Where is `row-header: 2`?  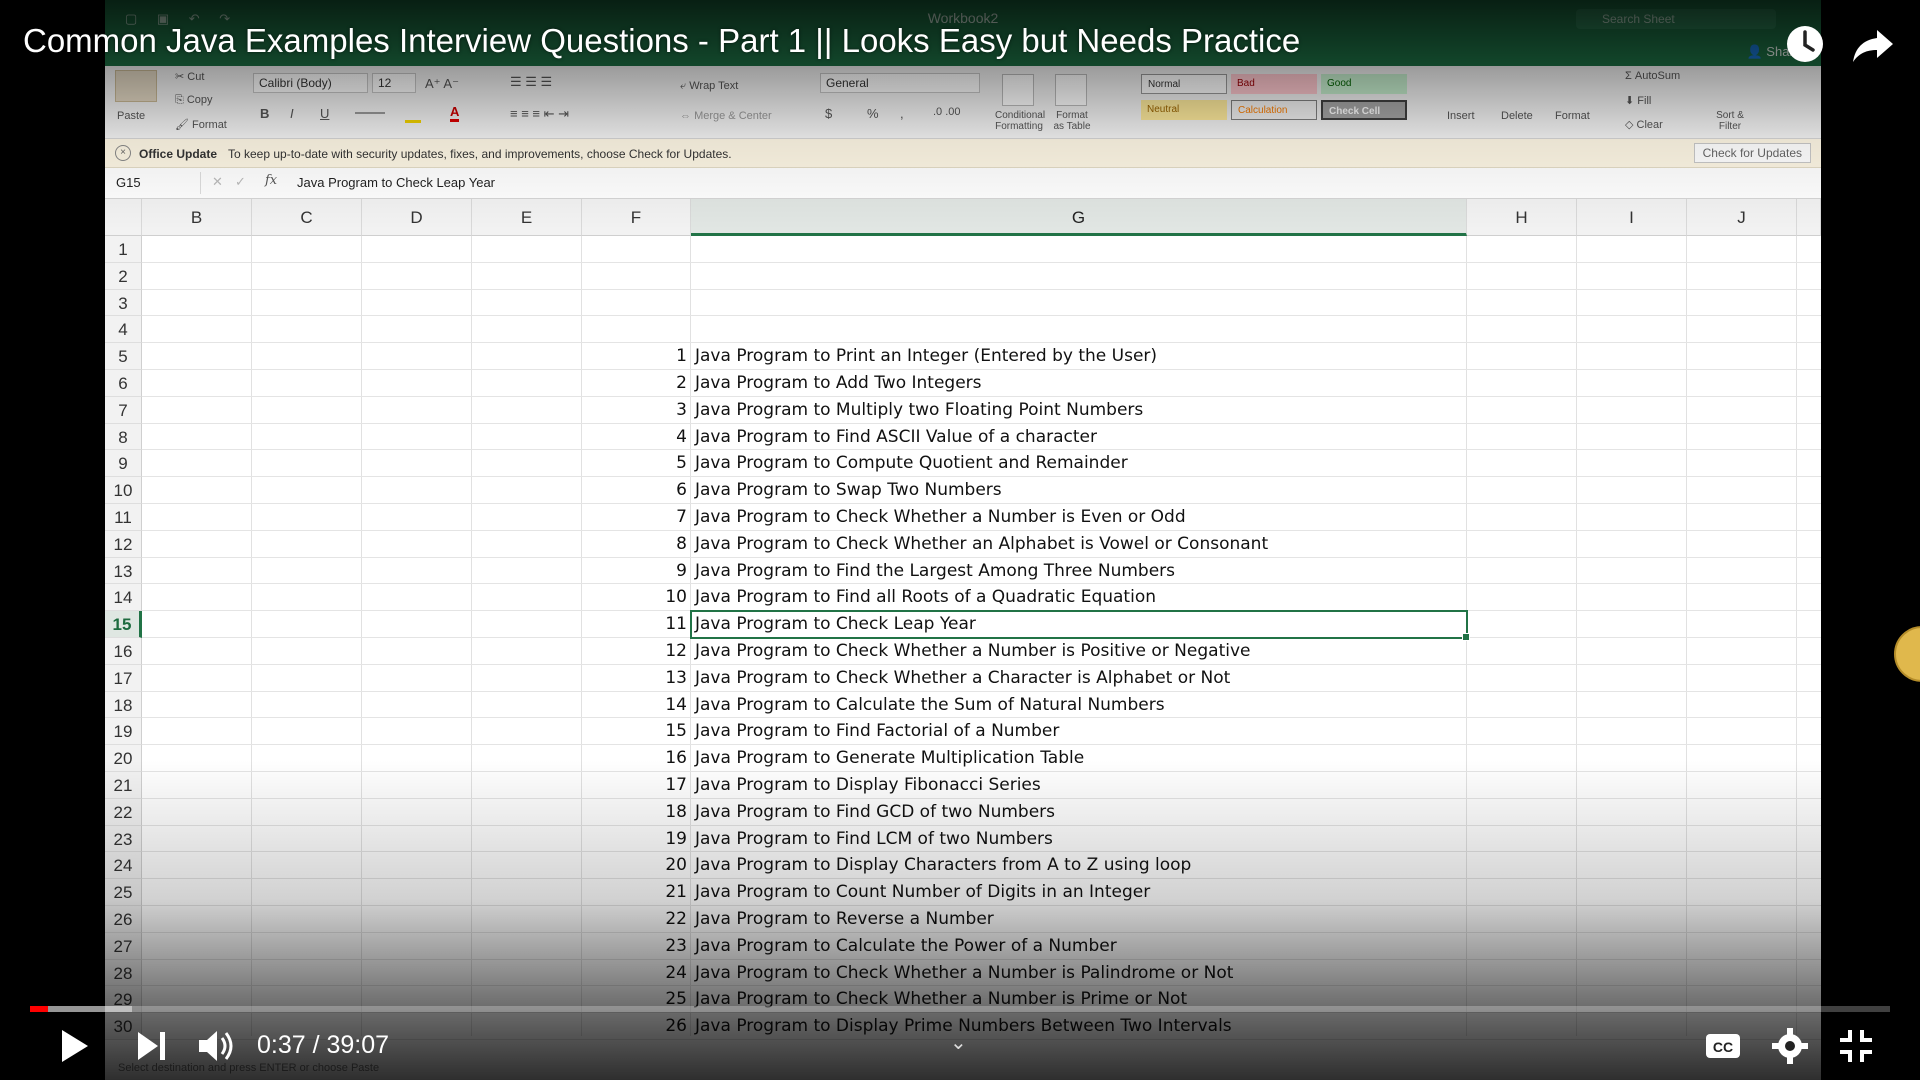 row-header: 2 is located at coordinates (123, 276).